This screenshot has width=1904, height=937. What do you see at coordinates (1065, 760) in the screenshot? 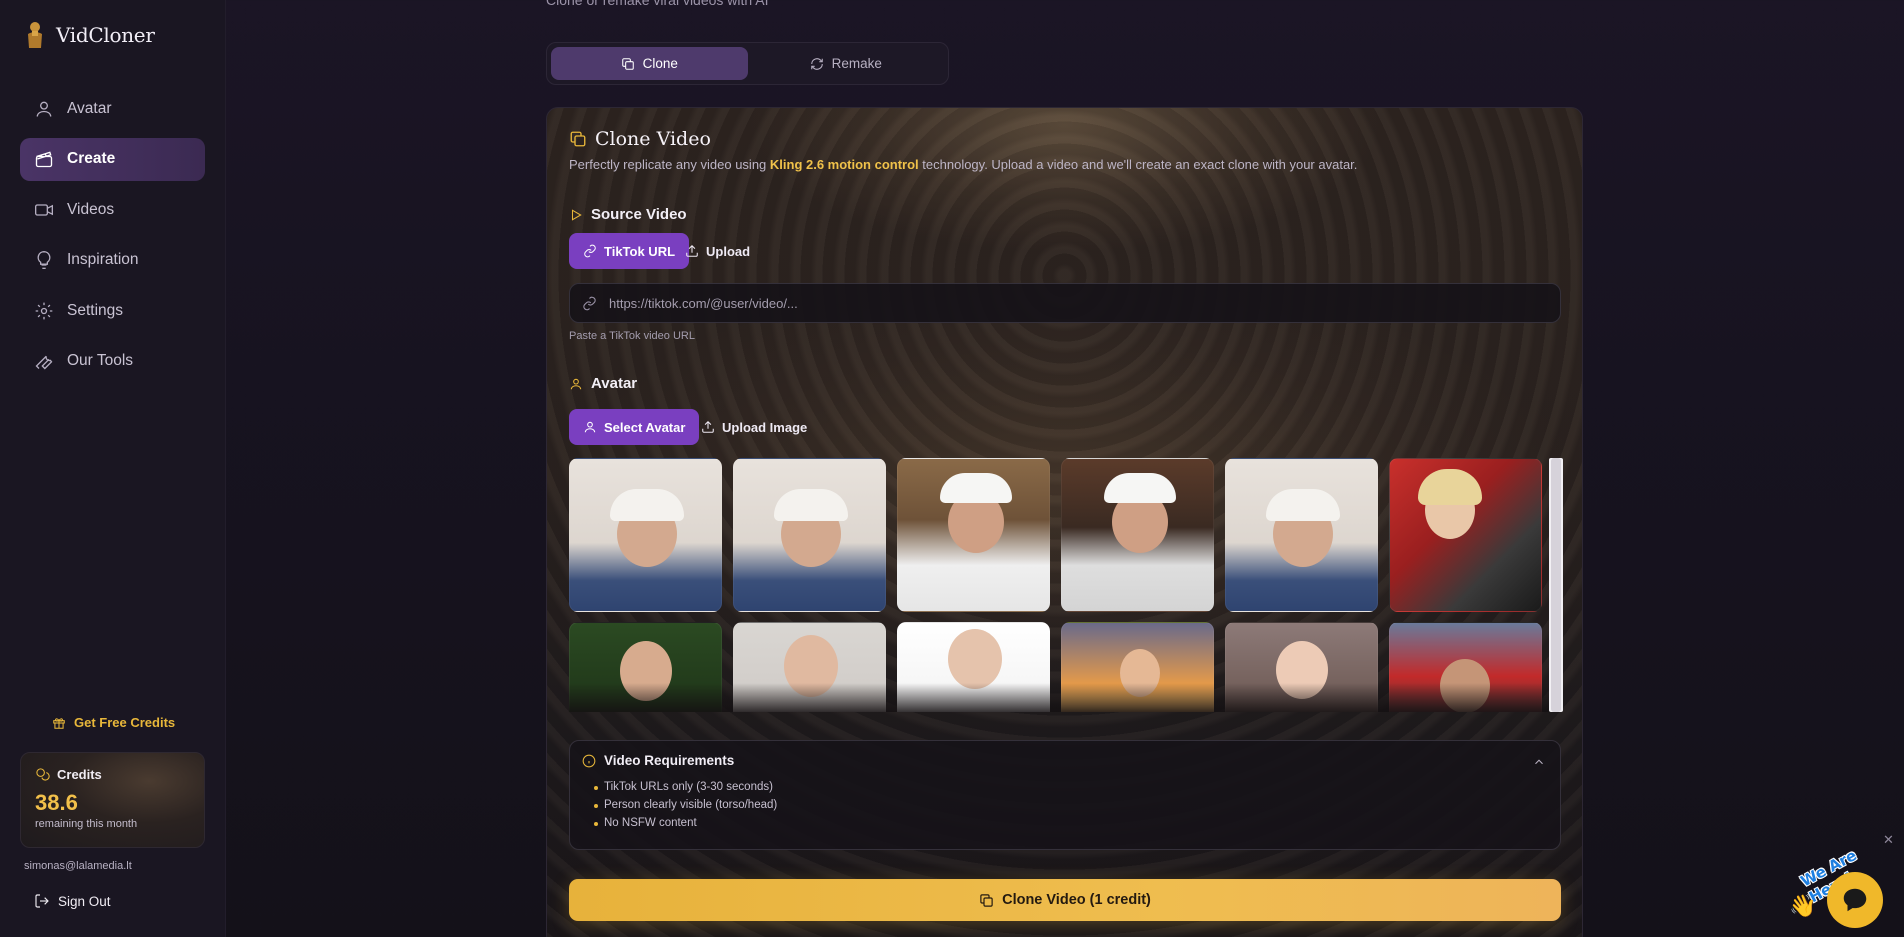
I see `video-requirements-header: Video Requirements` at bounding box center [1065, 760].